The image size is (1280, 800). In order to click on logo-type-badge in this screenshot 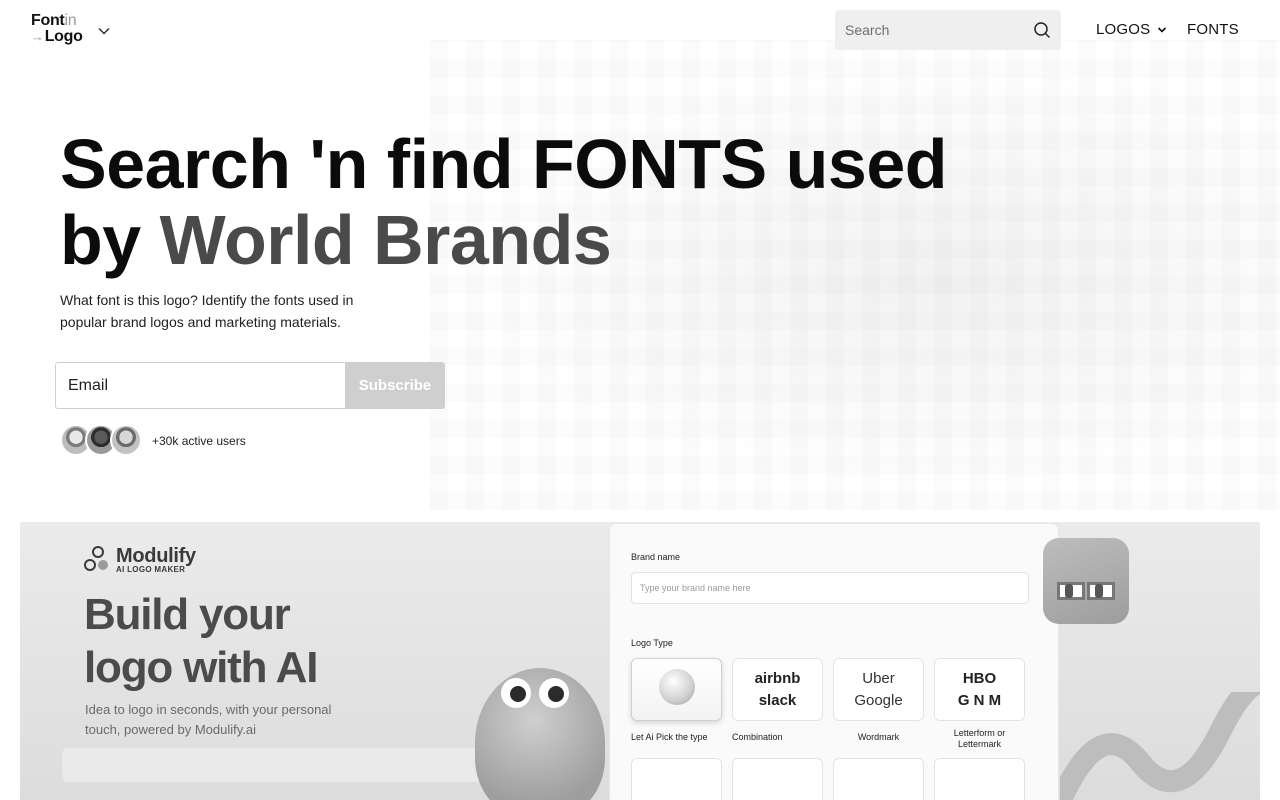, I will do `click(979, 779)`.